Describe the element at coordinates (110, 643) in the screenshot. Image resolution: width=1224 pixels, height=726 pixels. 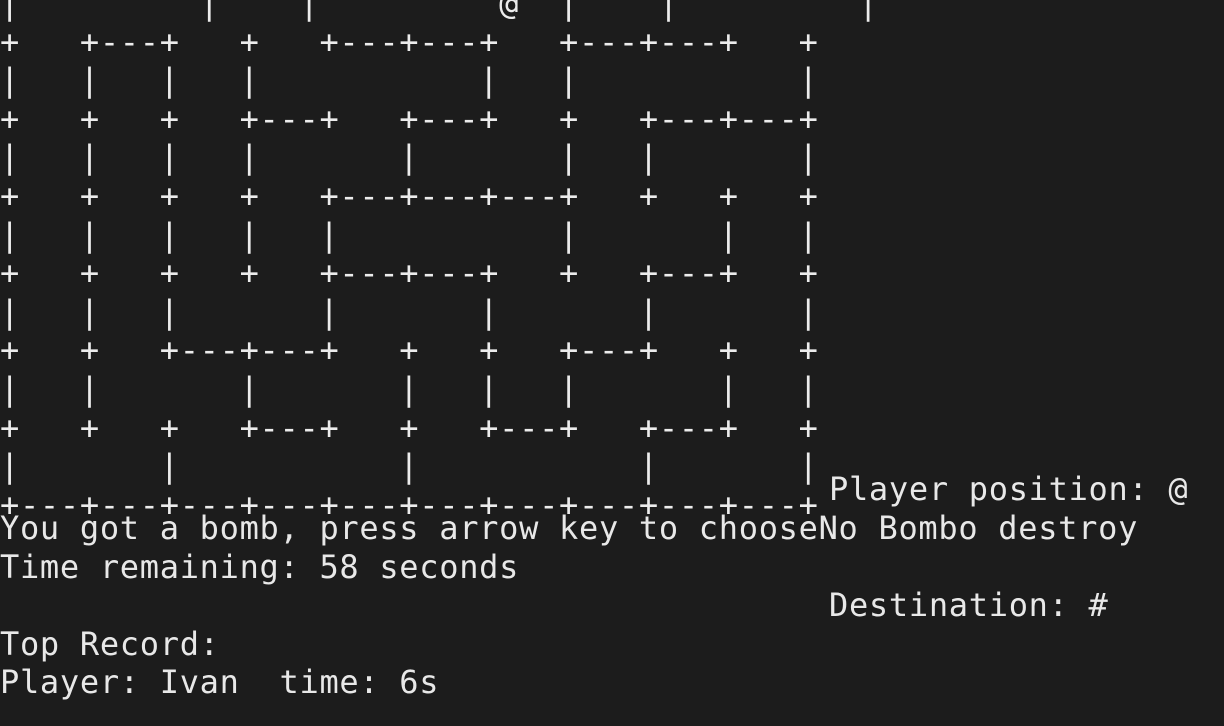
I see `top-record-title: Top Record:` at that location.